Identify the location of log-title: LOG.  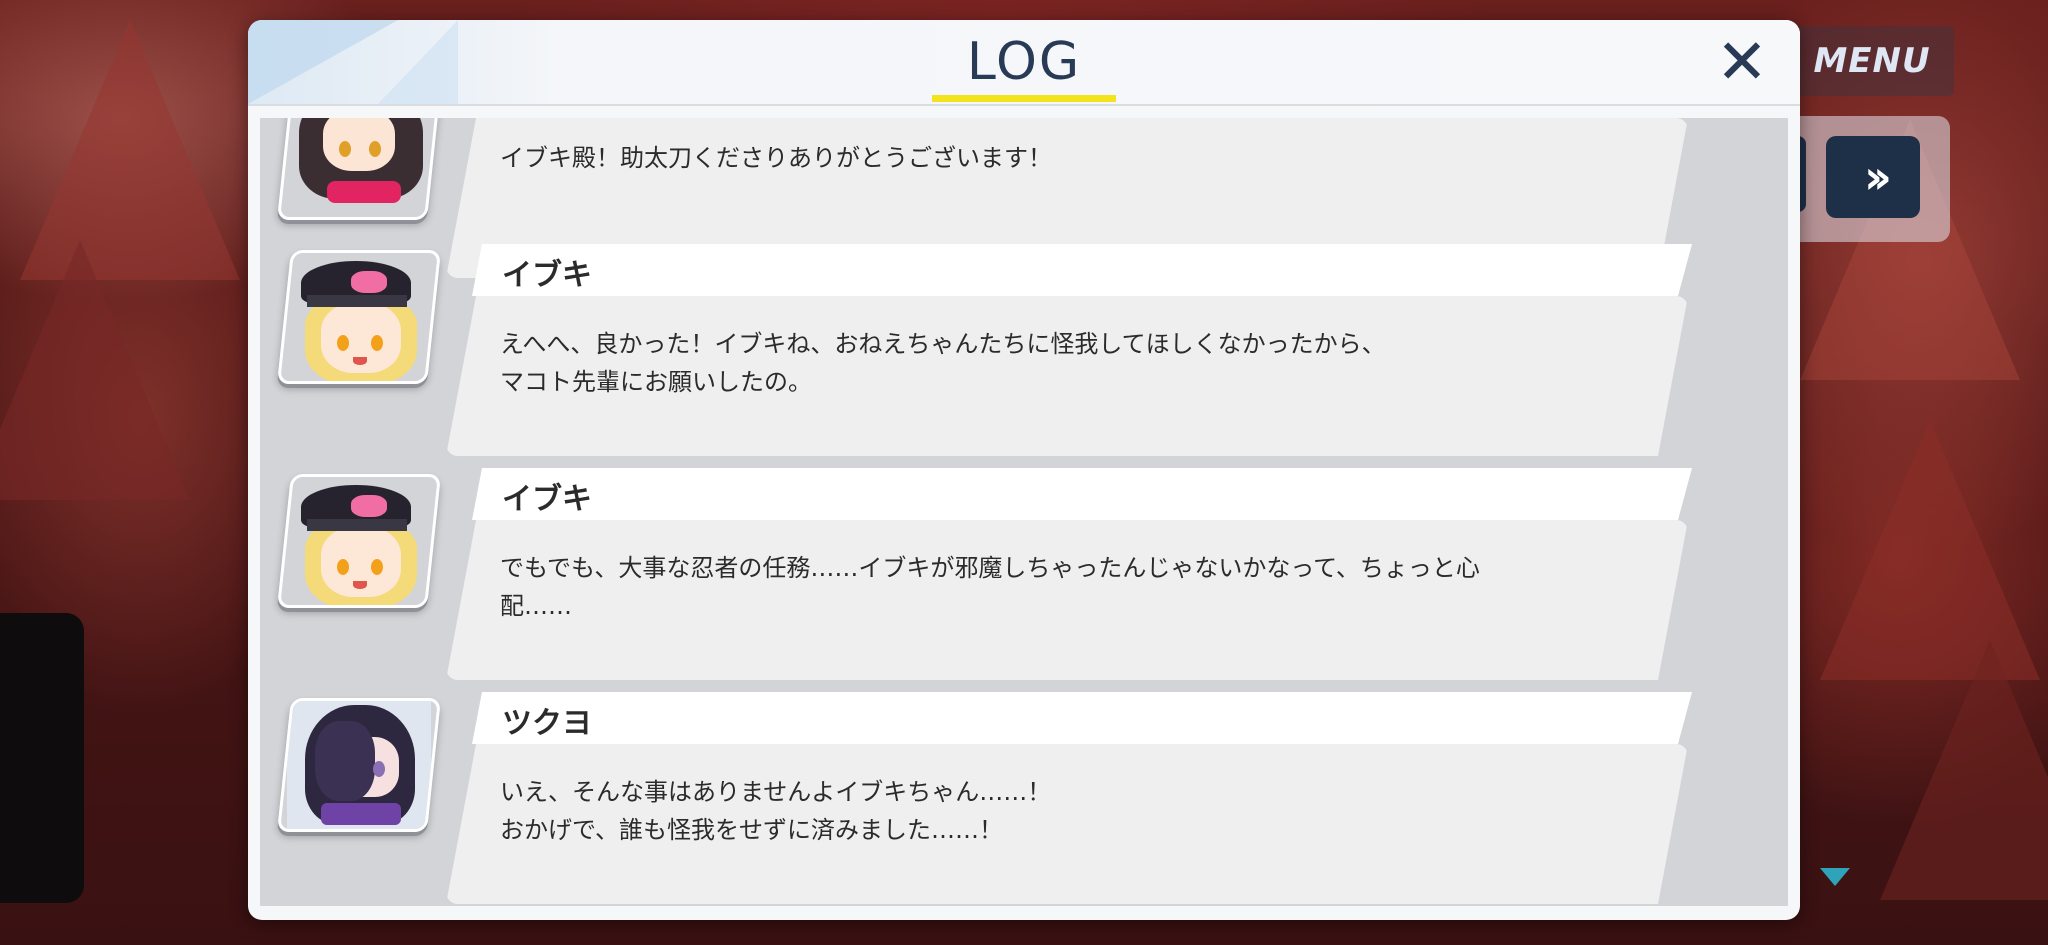
(1024, 62).